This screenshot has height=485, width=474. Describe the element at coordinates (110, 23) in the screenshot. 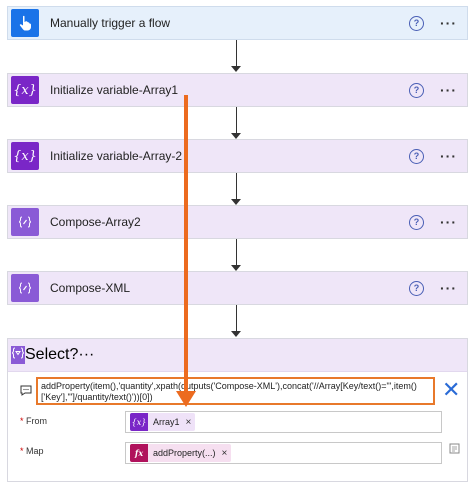

I see `step-title: Manually trigger a flow` at that location.